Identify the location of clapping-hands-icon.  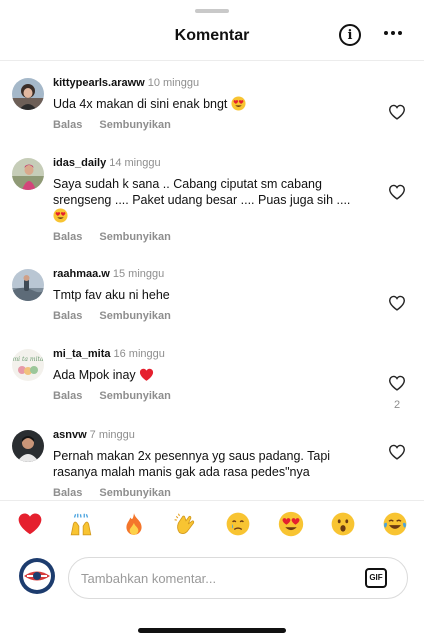
(186, 525).